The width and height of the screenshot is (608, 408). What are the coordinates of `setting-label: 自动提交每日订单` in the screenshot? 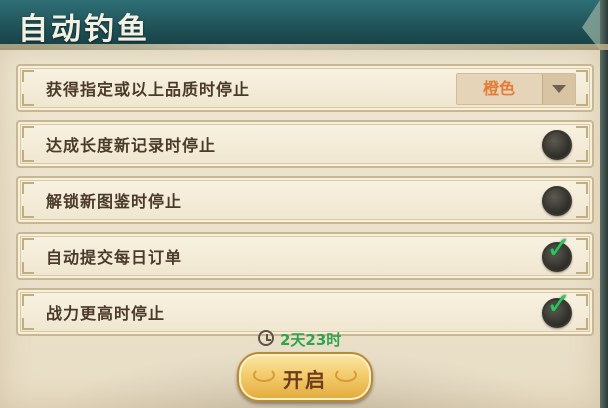 It's located at (114, 257).